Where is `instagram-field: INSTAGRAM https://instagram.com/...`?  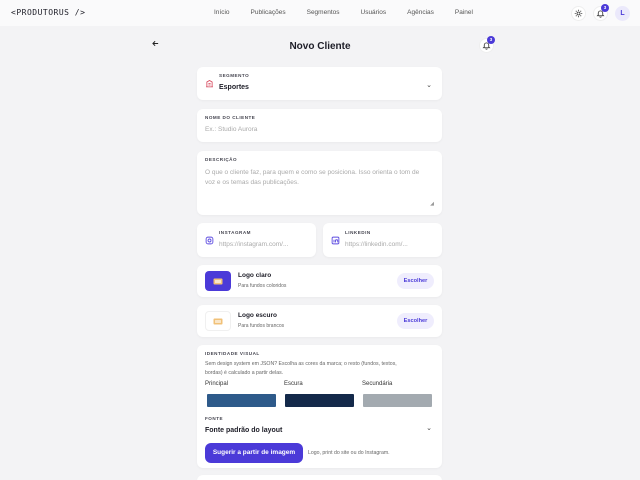 instagram-field: INSTAGRAM https://instagram.com/... is located at coordinates (256, 240).